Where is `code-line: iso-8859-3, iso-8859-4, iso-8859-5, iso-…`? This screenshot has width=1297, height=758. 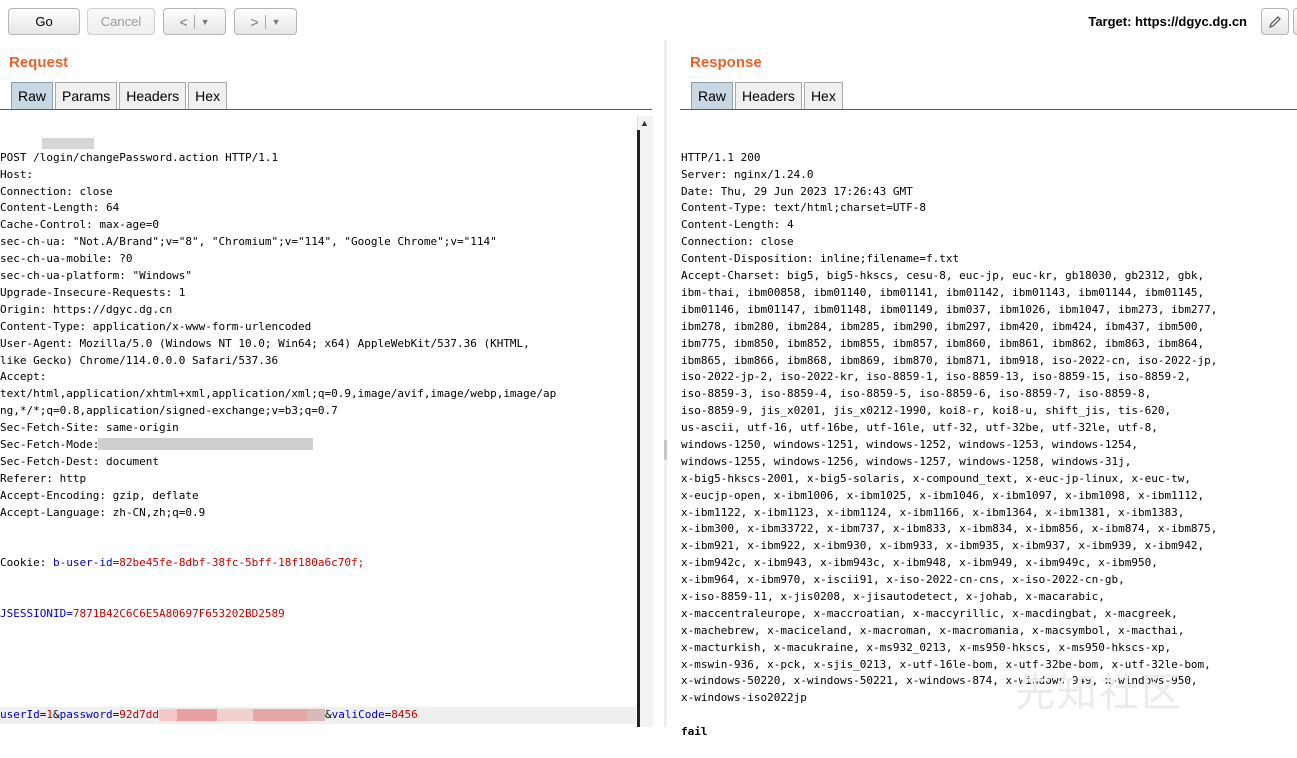 code-line: iso-8859-3, iso-8859-4, iso-8859-5, iso-… is located at coordinates (916, 394).